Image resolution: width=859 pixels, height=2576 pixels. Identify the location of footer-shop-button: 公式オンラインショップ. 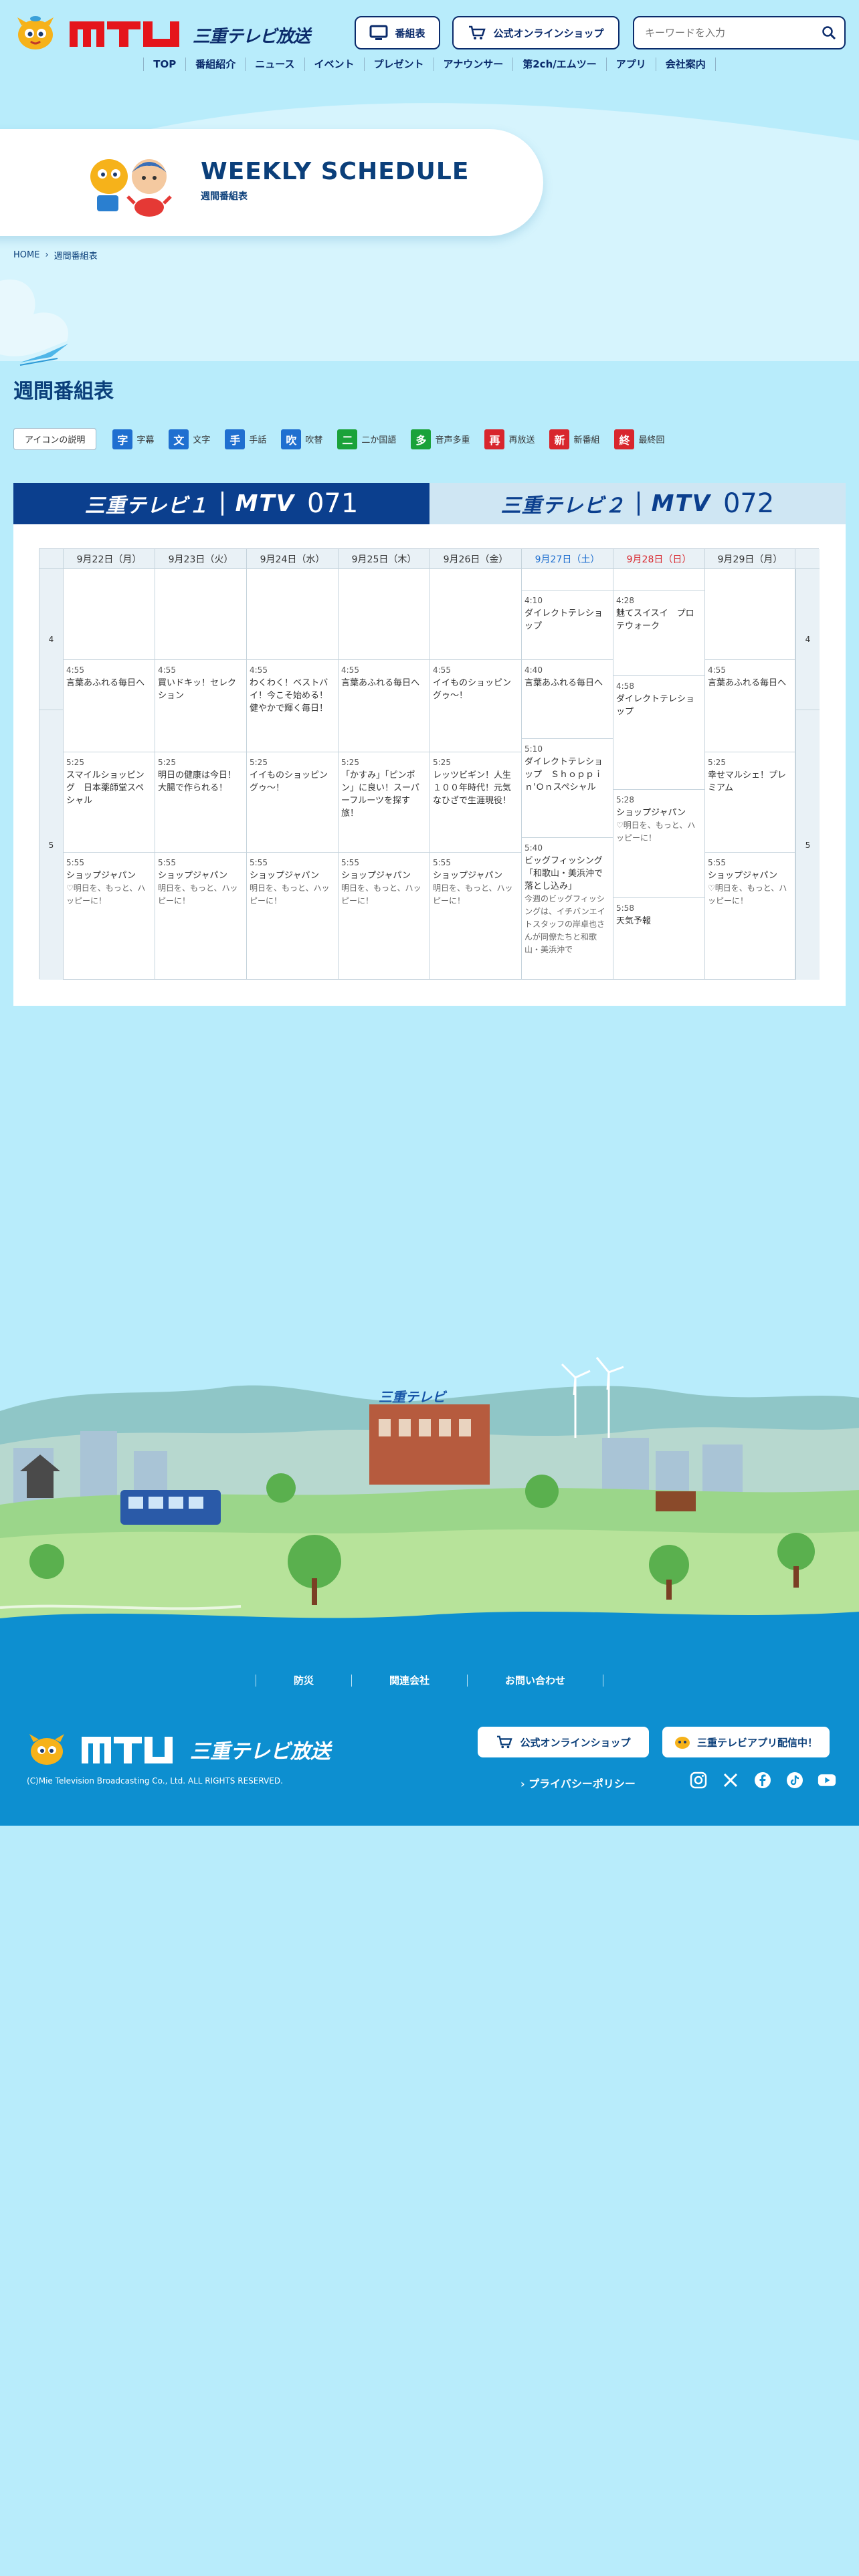
(563, 1742).